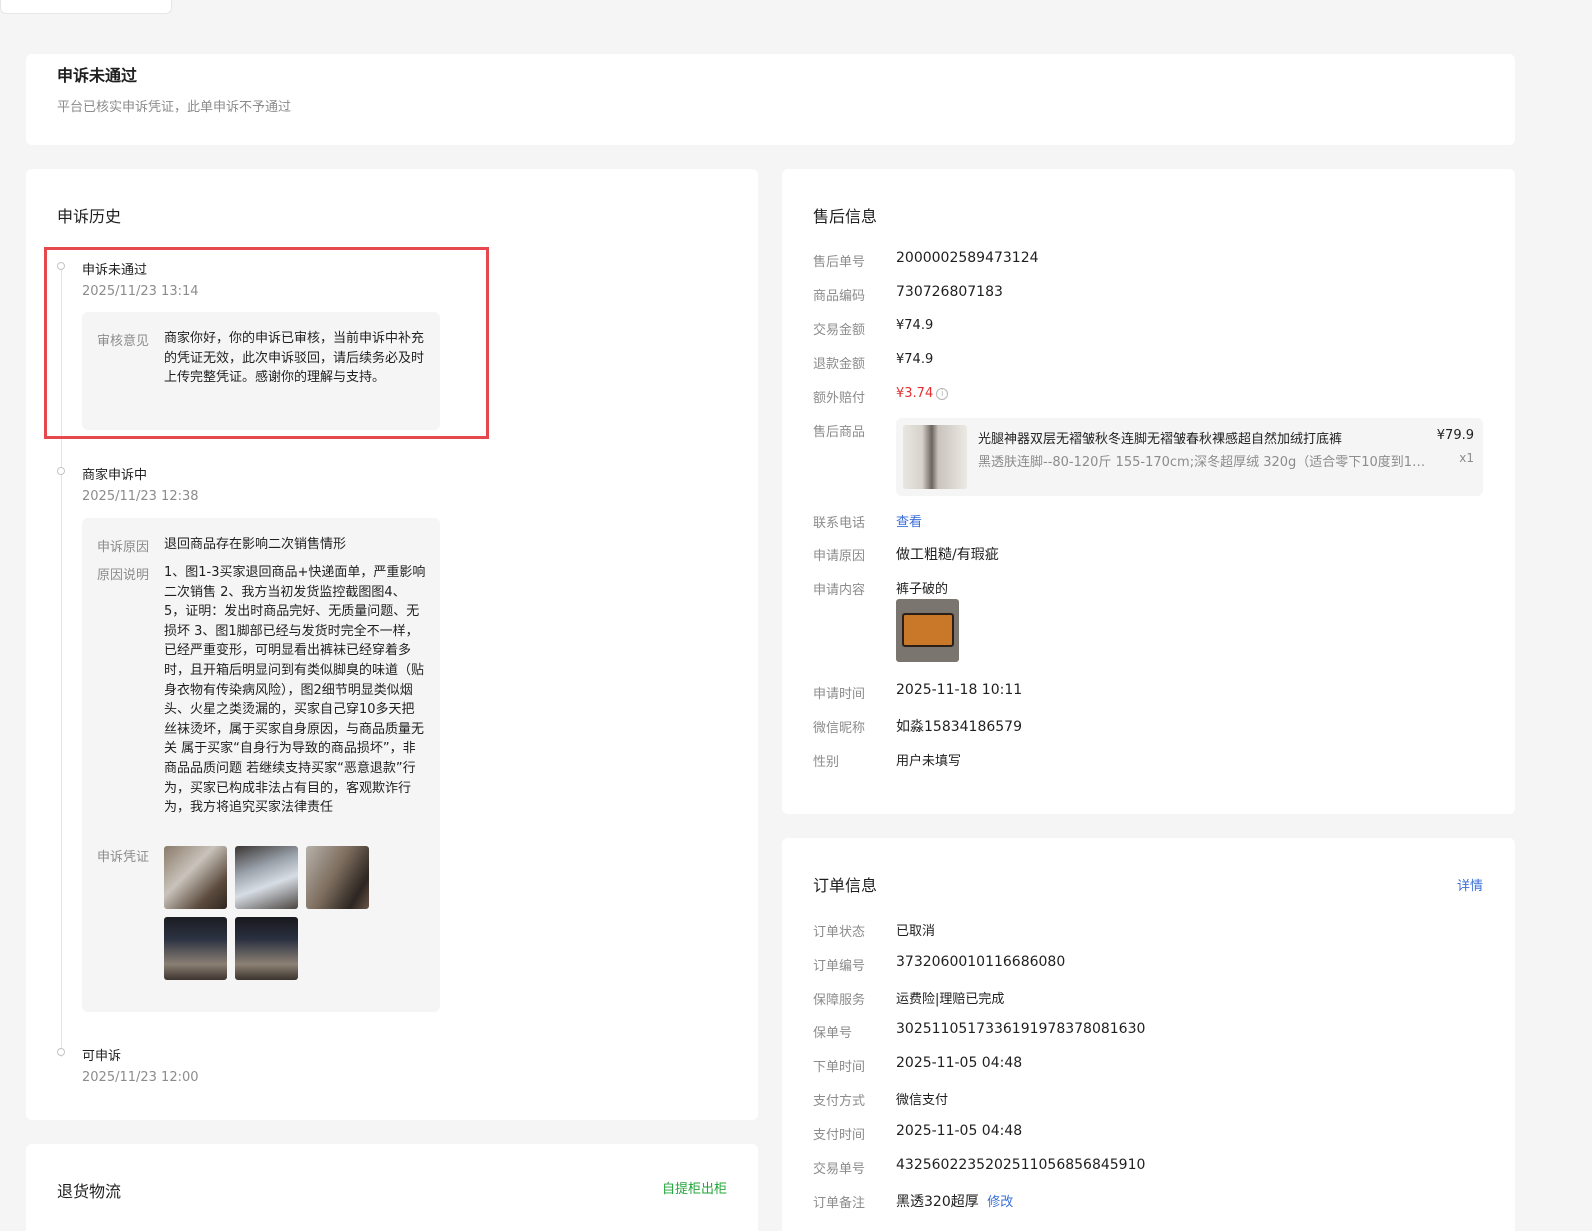 This screenshot has width=1592, height=1231. Describe the element at coordinates (392, 1187) in the screenshot. I see `return-logistics-card: 退货物流 自提柜出柜` at that location.